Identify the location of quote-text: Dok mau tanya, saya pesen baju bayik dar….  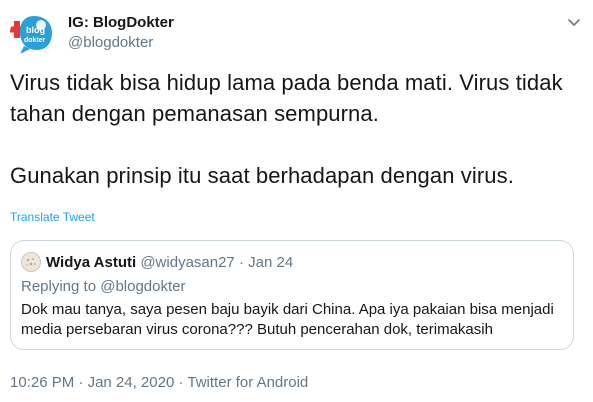
(287, 319).